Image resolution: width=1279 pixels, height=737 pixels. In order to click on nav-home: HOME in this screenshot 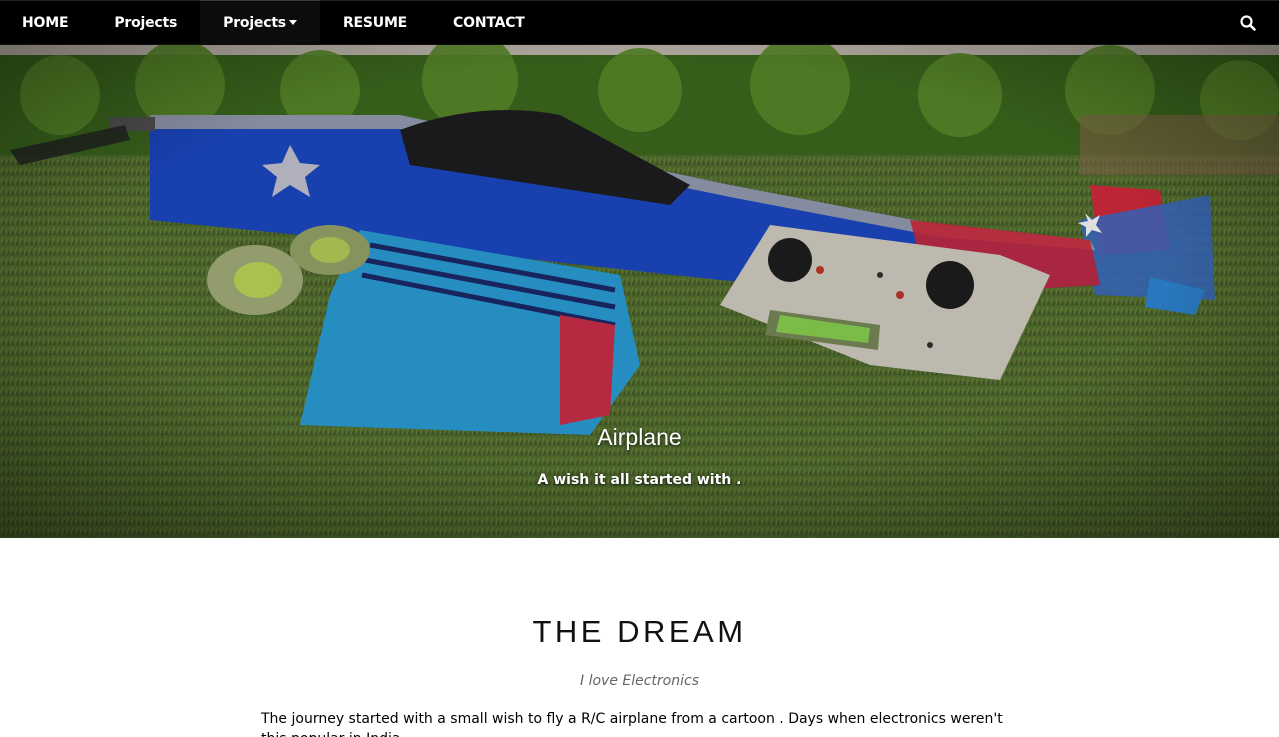, I will do `click(45, 22)`.